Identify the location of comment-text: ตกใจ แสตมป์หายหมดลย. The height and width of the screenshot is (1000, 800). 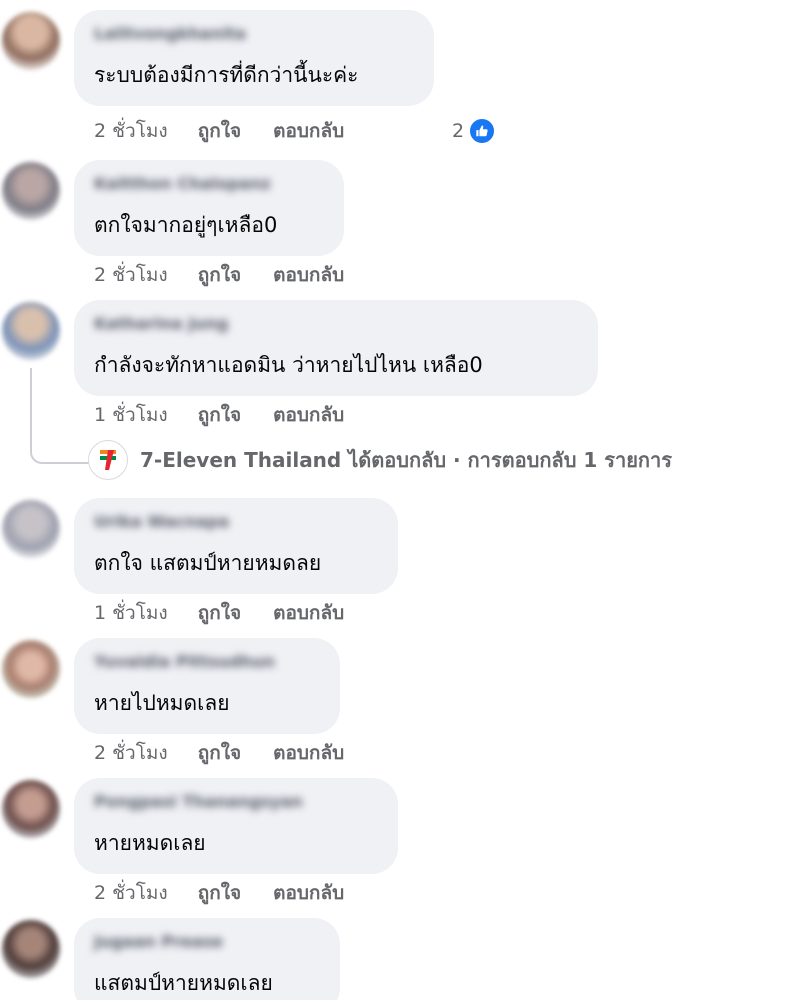
(208, 563).